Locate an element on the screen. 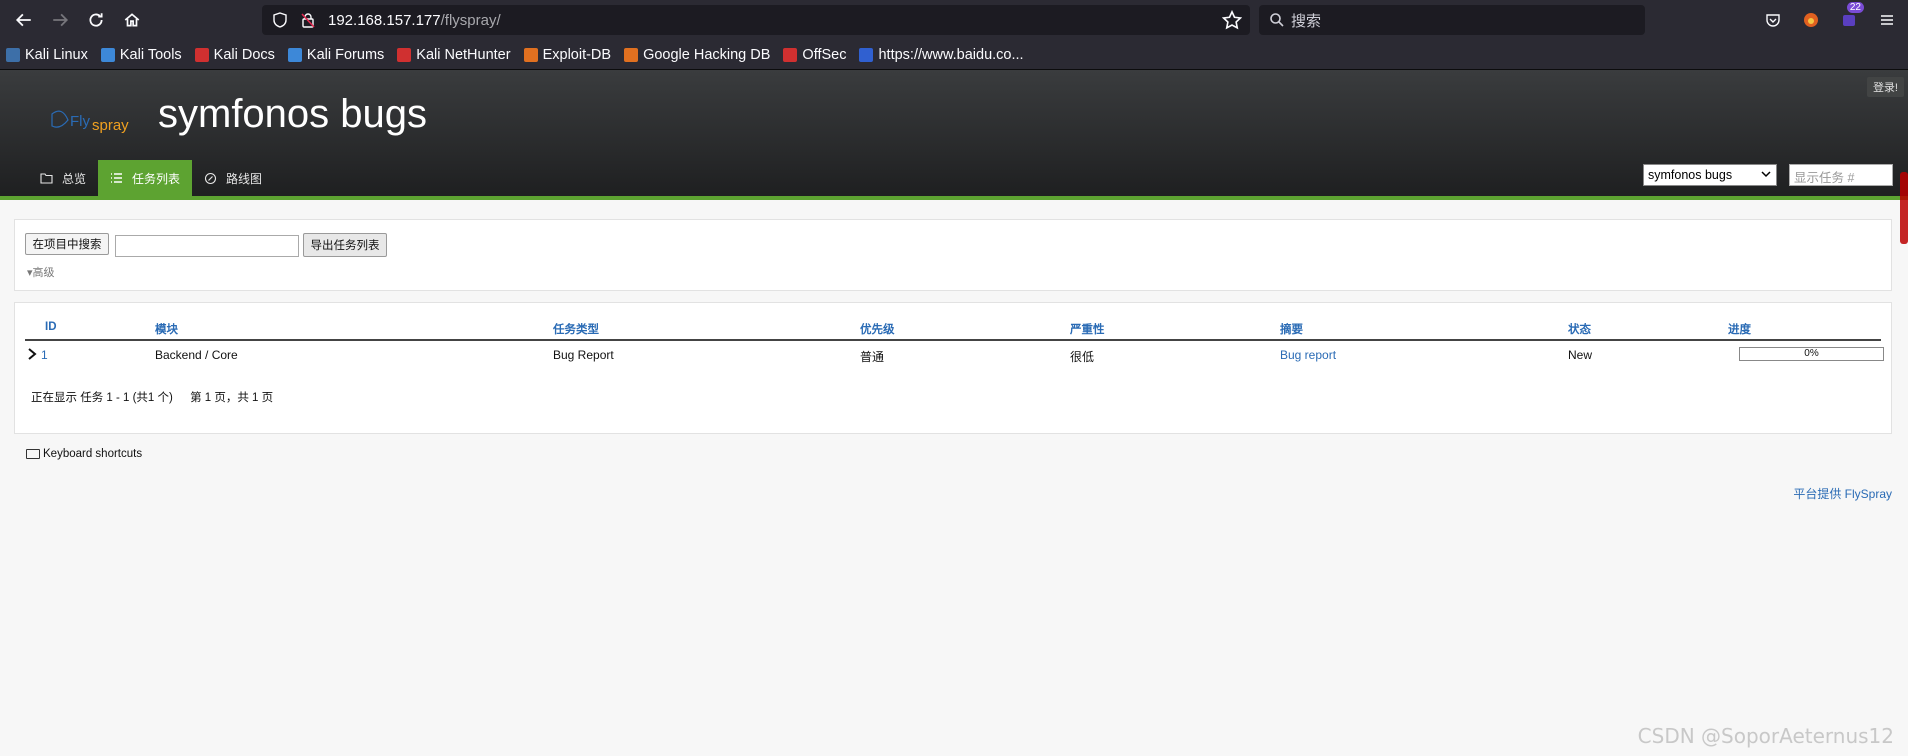 The height and width of the screenshot is (756, 1908). tab-overview: 总览 is located at coordinates (63, 178).